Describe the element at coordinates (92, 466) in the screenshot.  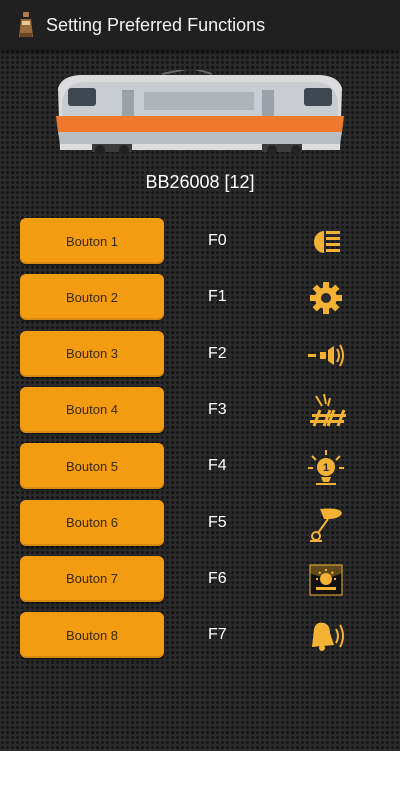
I see `bouton-5-button: Bouton 5` at that location.